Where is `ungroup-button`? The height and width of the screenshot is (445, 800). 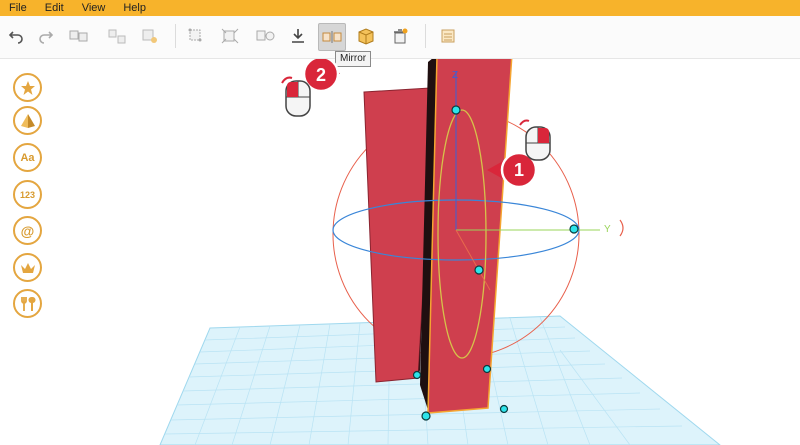 ungroup-button is located at coordinates (117, 36).